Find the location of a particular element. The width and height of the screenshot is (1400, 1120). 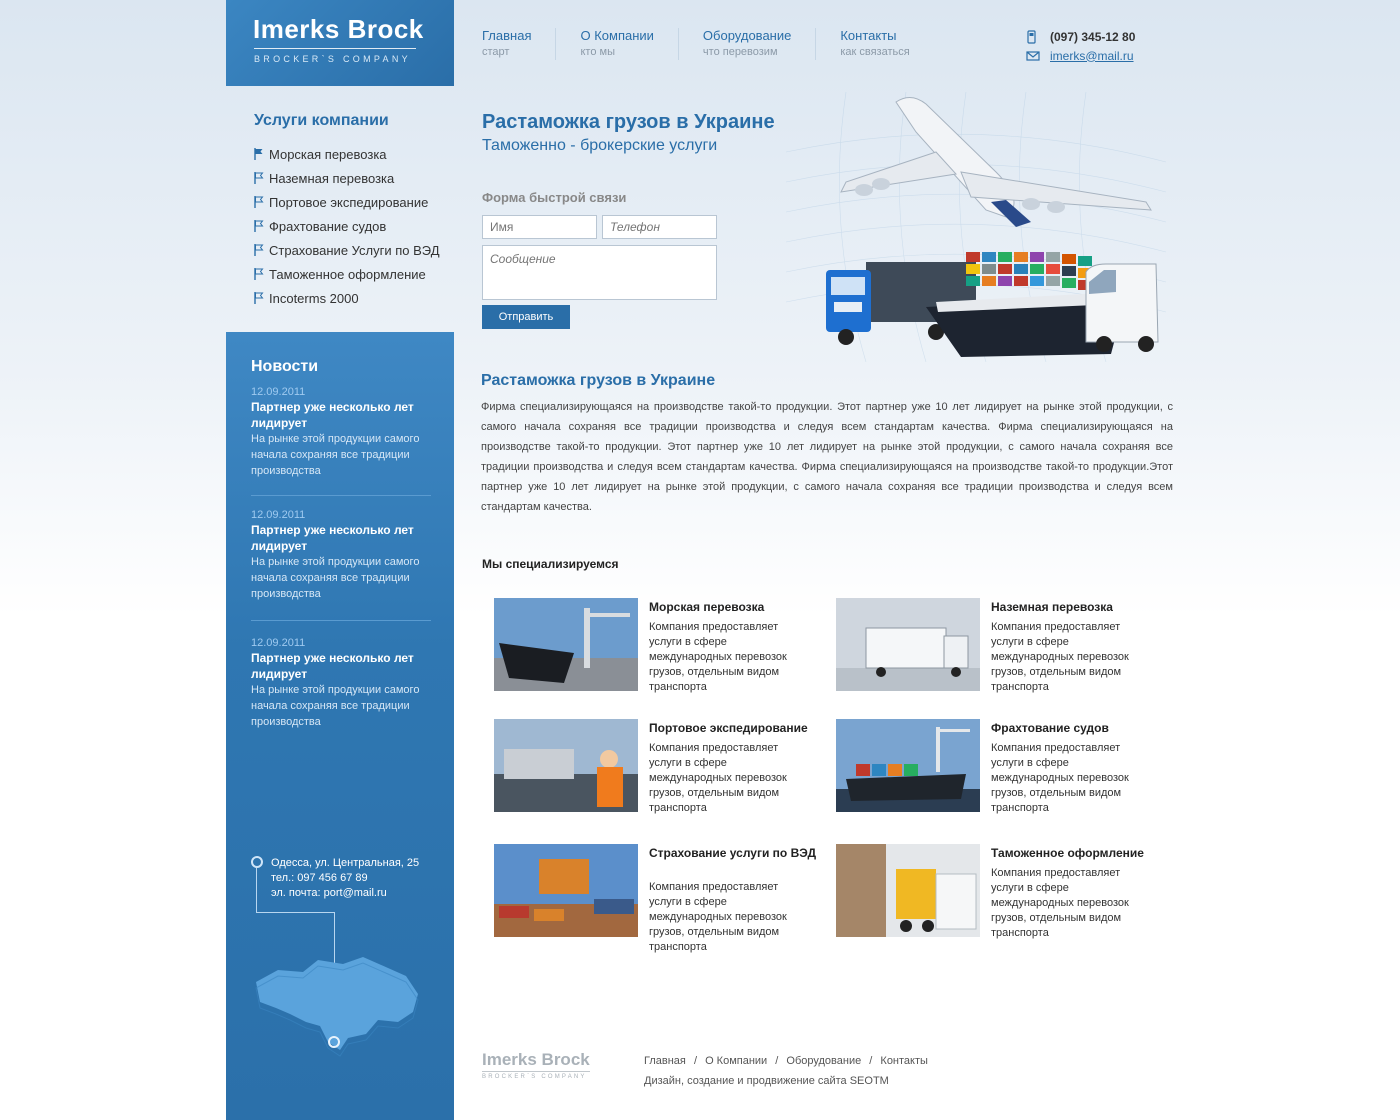

footer-logo-title: Imerks Brock is located at coordinates (536, 1059).